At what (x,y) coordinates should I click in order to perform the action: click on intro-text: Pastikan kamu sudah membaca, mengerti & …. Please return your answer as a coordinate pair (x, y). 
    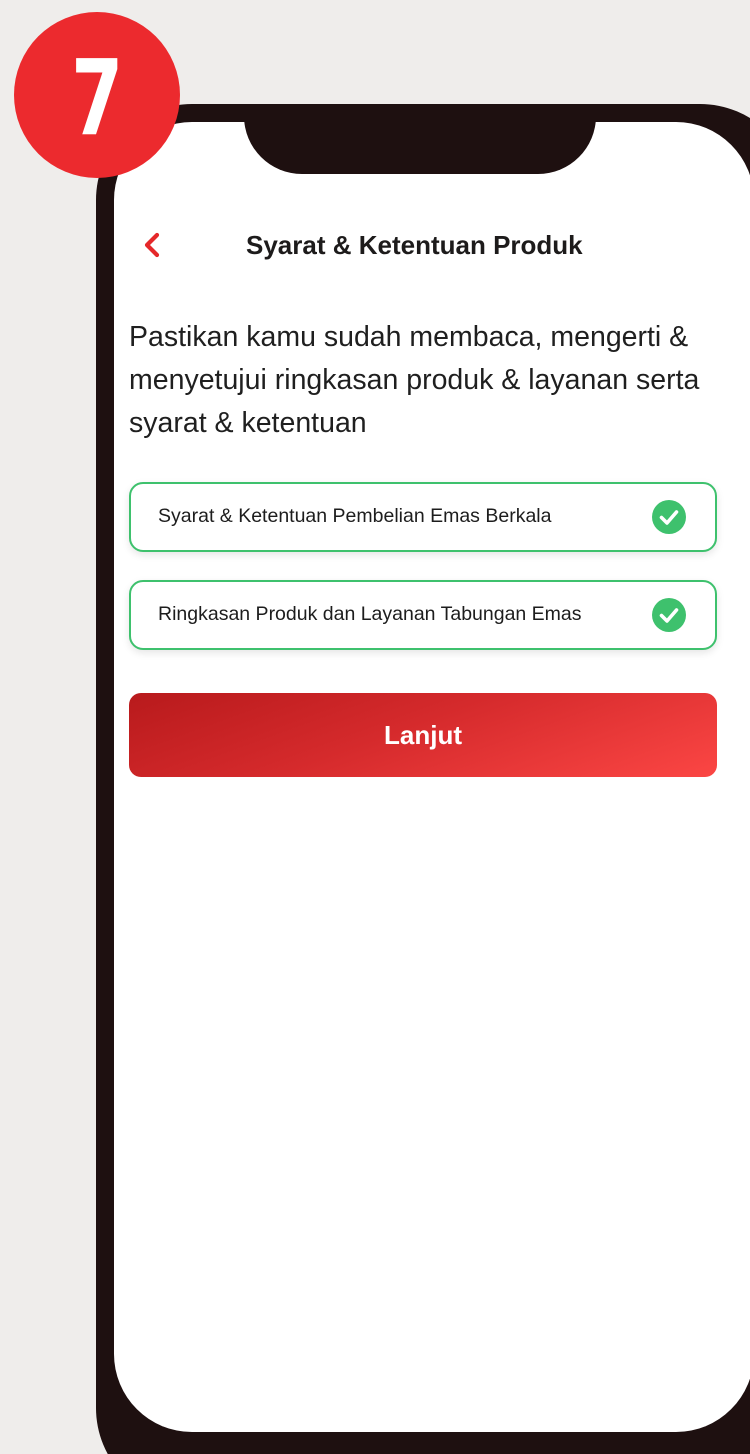
    Looking at the image, I should click on (414, 380).